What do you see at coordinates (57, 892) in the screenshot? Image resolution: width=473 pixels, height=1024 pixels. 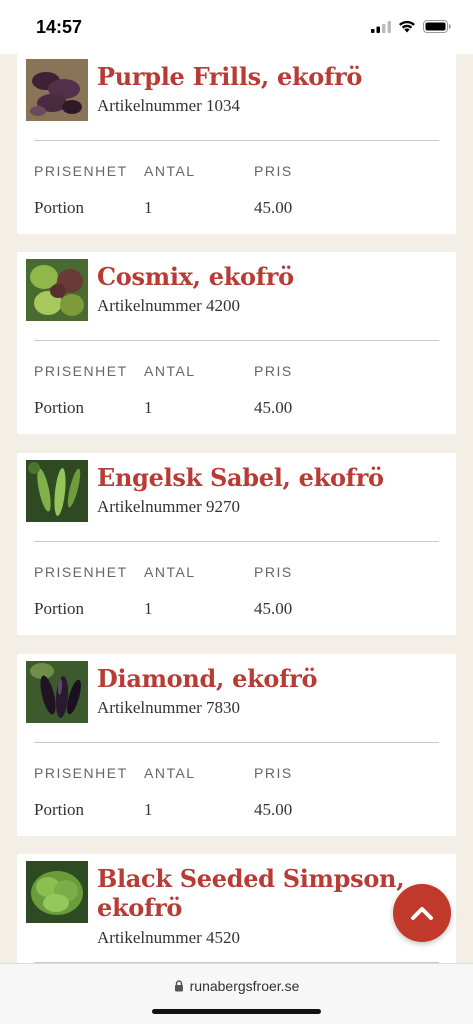 I see `green-lettuce-image` at bounding box center [57, 892].